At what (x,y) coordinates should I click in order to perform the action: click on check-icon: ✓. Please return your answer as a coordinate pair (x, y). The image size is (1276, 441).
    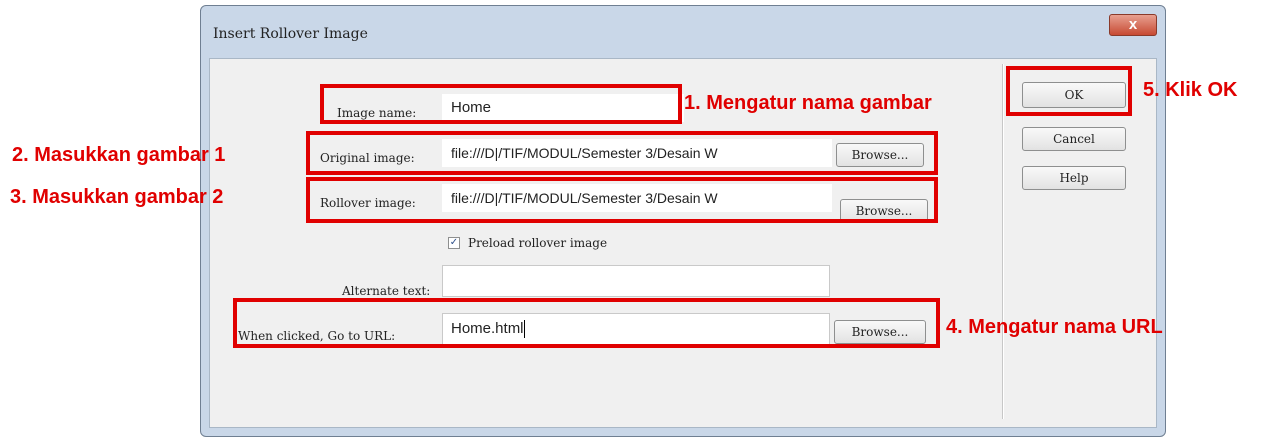
    Looking at the image, I should click on (454, 242).